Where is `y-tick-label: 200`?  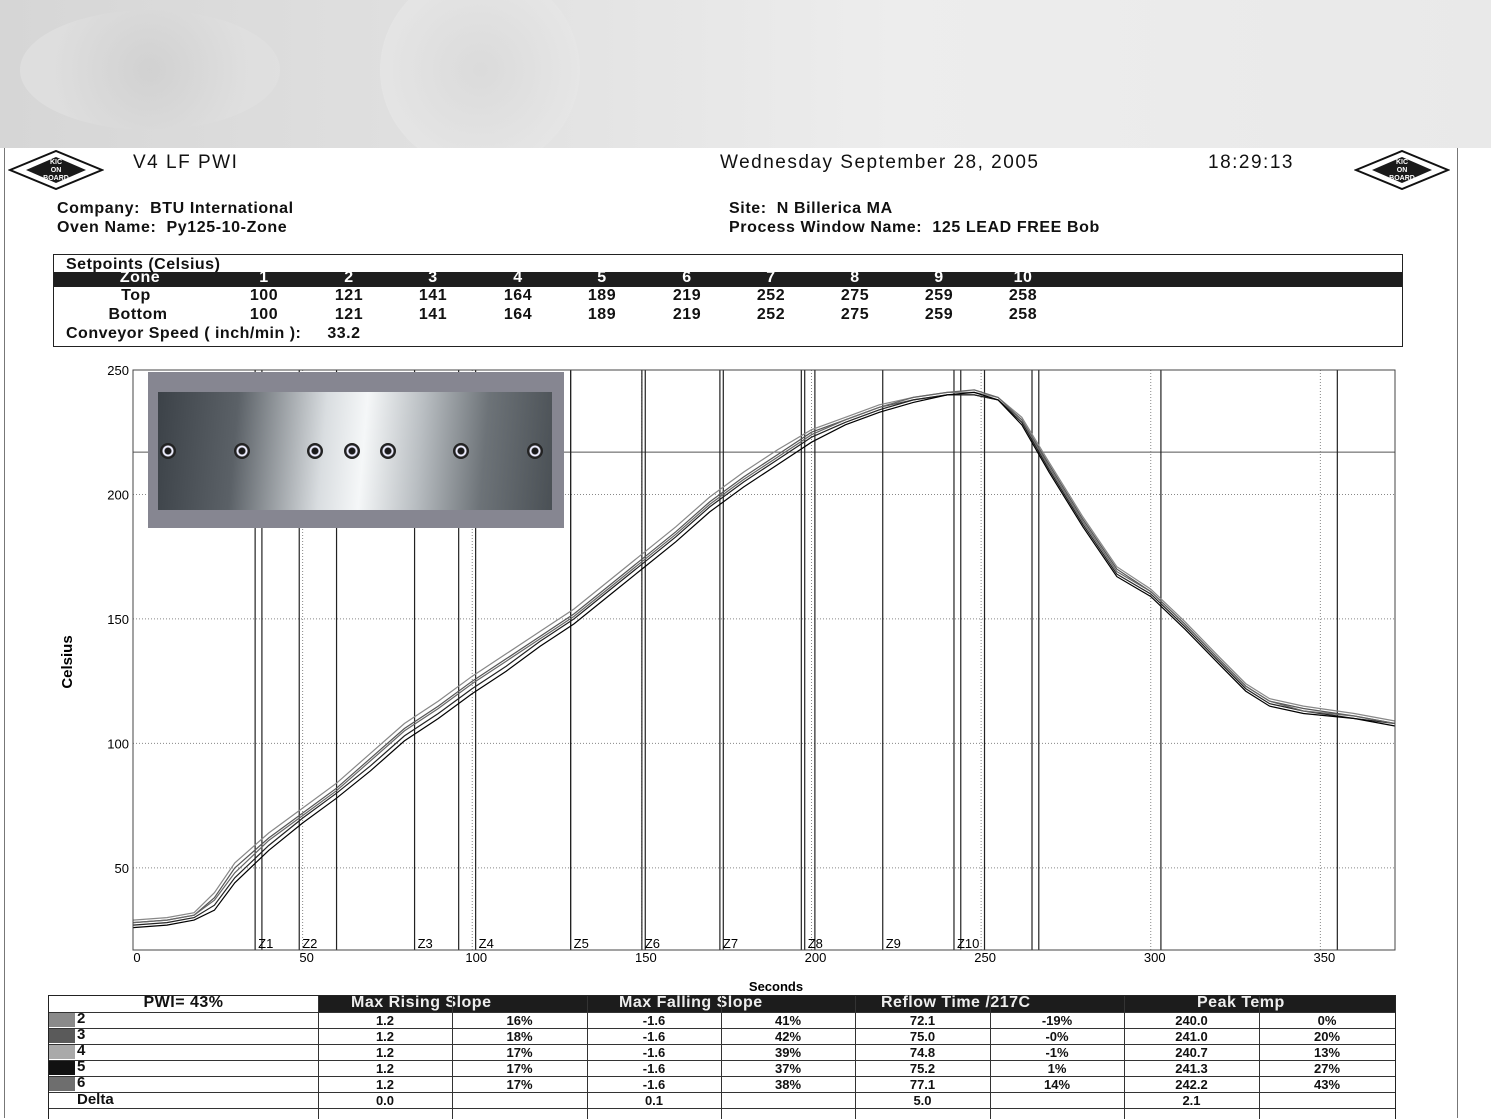 y-tick-label: 200 is located at coordinates (118, 494).